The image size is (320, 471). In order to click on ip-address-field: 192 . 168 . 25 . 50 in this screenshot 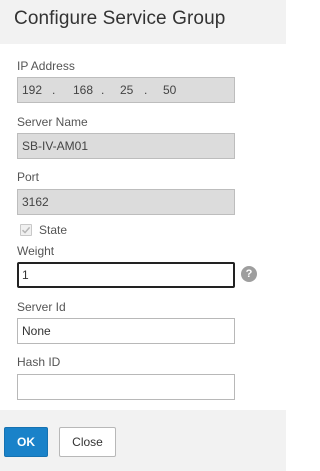, I will do `click(126, 90)`.